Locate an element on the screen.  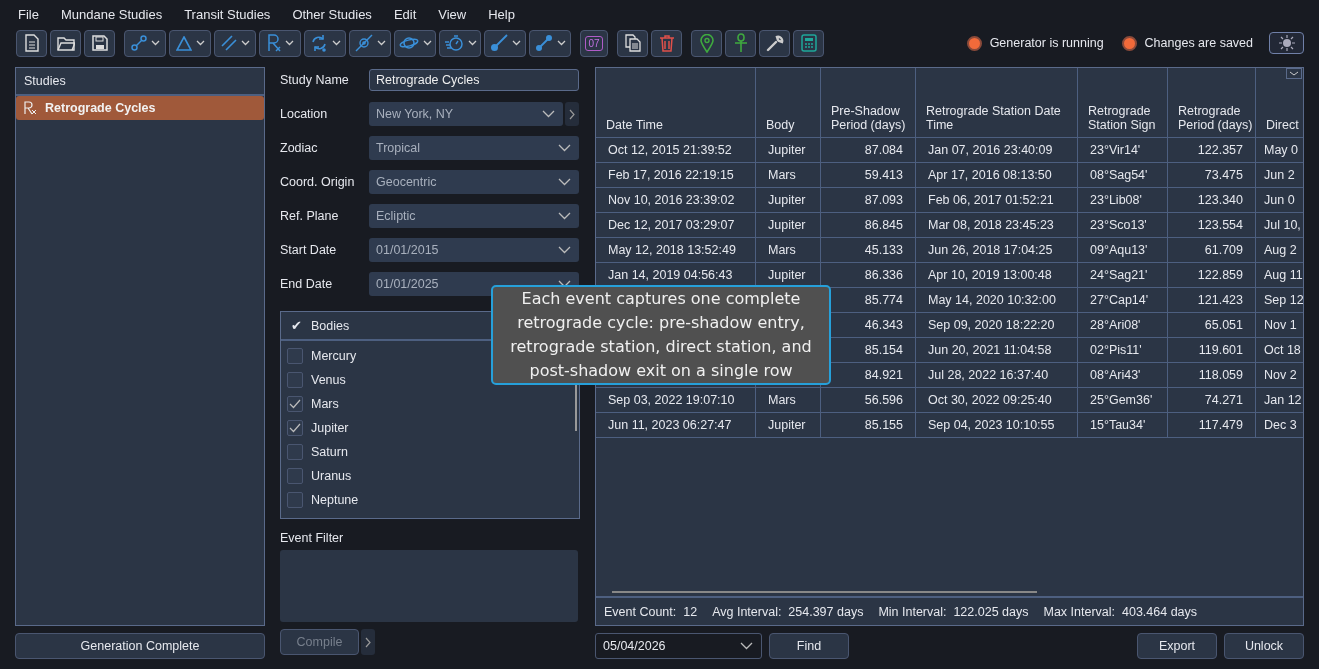
dropdown-field: Ecliptic is located at coordinates (474, 216).